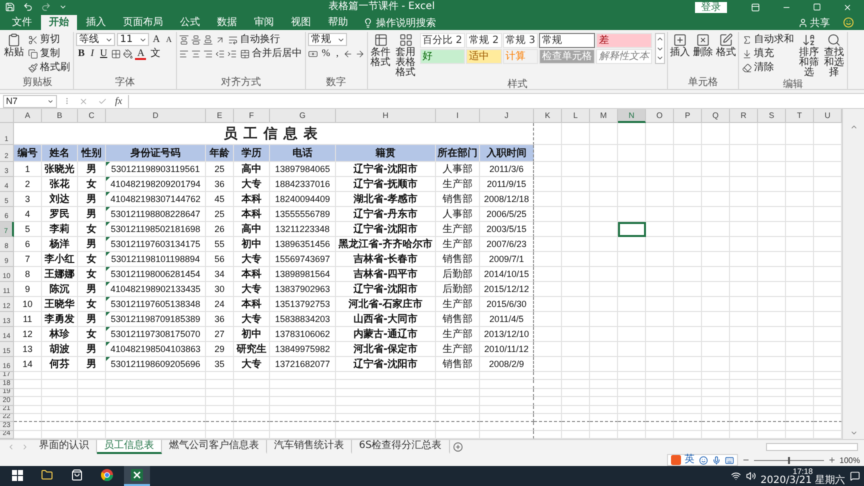 The image size is (864, 486). I want to click on save-button, so click(10, 7).